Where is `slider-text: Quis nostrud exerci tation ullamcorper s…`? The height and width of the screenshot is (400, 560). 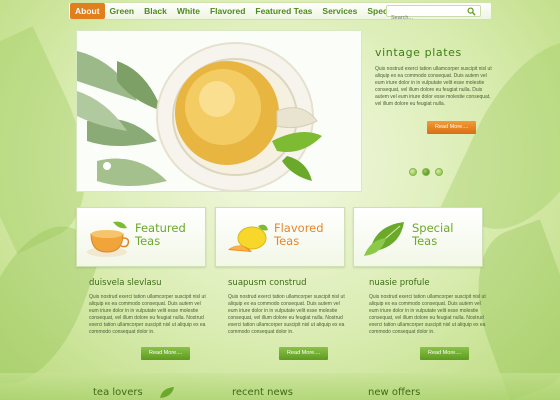
slider-text: Quis nostrud exerci tation ullamcorper s… is located at coordinates (433, 86).